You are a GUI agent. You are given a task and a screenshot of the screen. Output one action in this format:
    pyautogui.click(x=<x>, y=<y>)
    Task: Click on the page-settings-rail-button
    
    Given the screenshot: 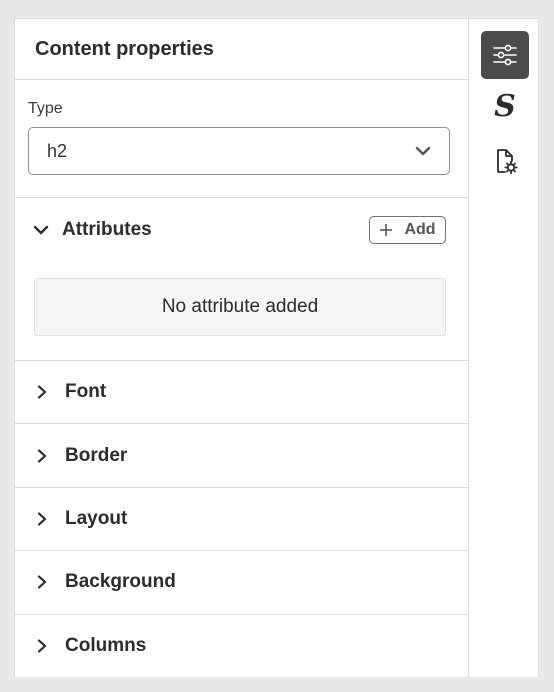 What is the action you would take?
    pyautogui.click(x=505, y=161)
    